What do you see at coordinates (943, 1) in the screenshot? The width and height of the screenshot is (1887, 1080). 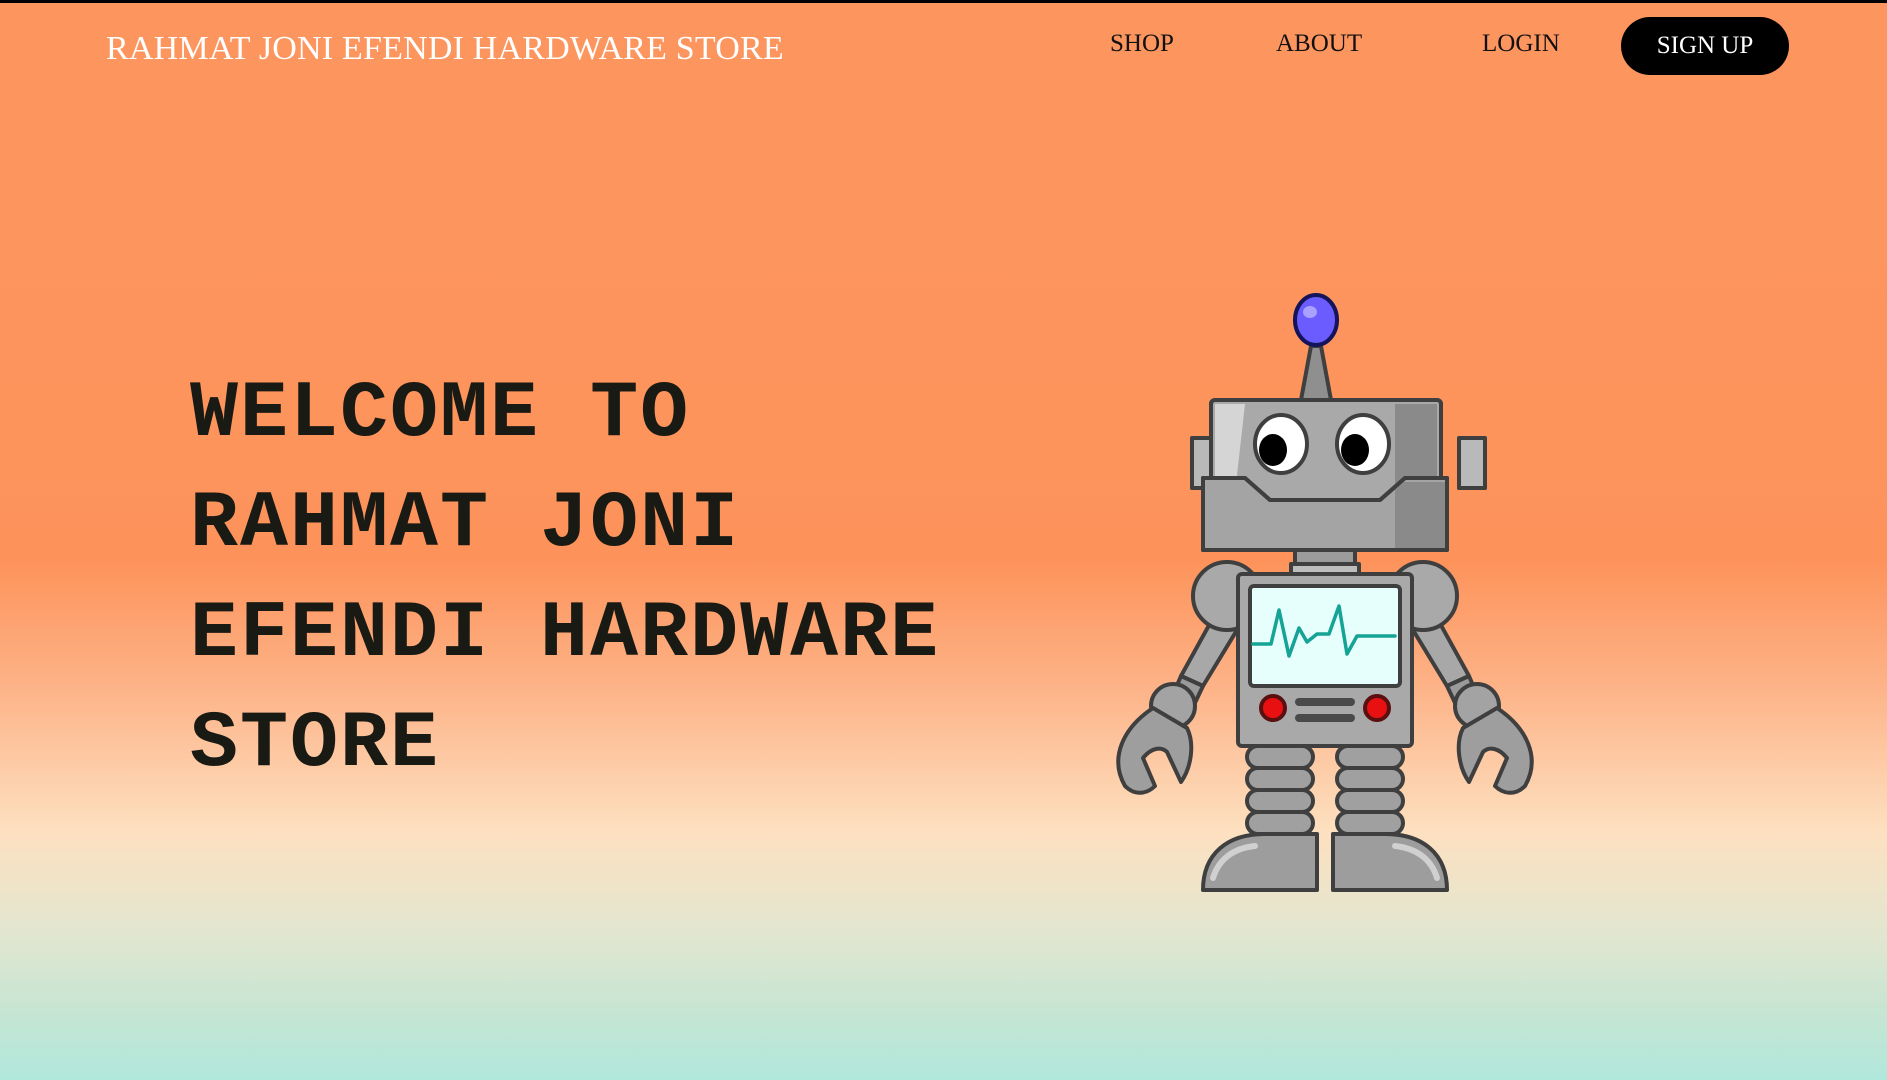 I see `top-border` at bounding box center [943, 1].